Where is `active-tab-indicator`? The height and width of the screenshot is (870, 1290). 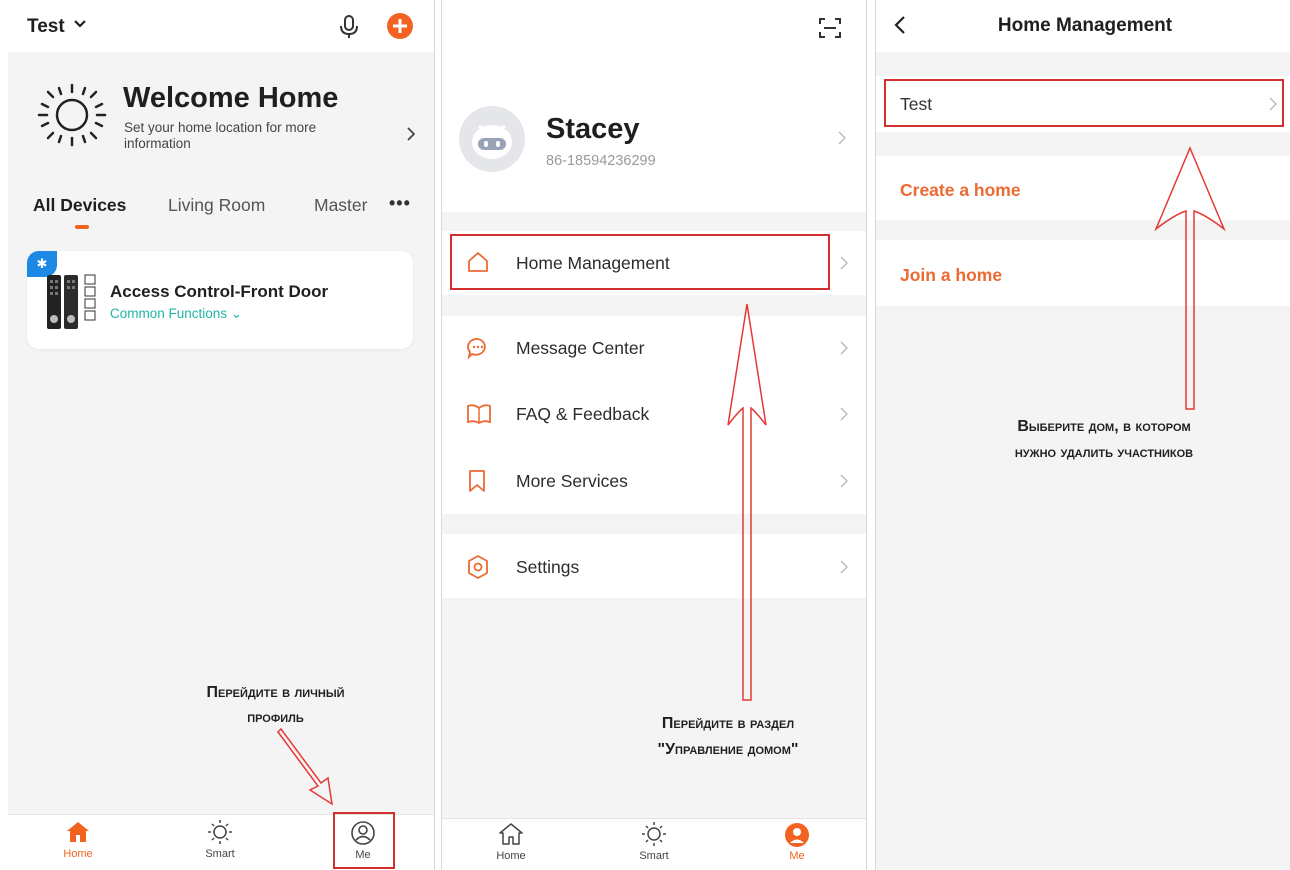
active-tab-indicator is located at coordinates (82, 227).